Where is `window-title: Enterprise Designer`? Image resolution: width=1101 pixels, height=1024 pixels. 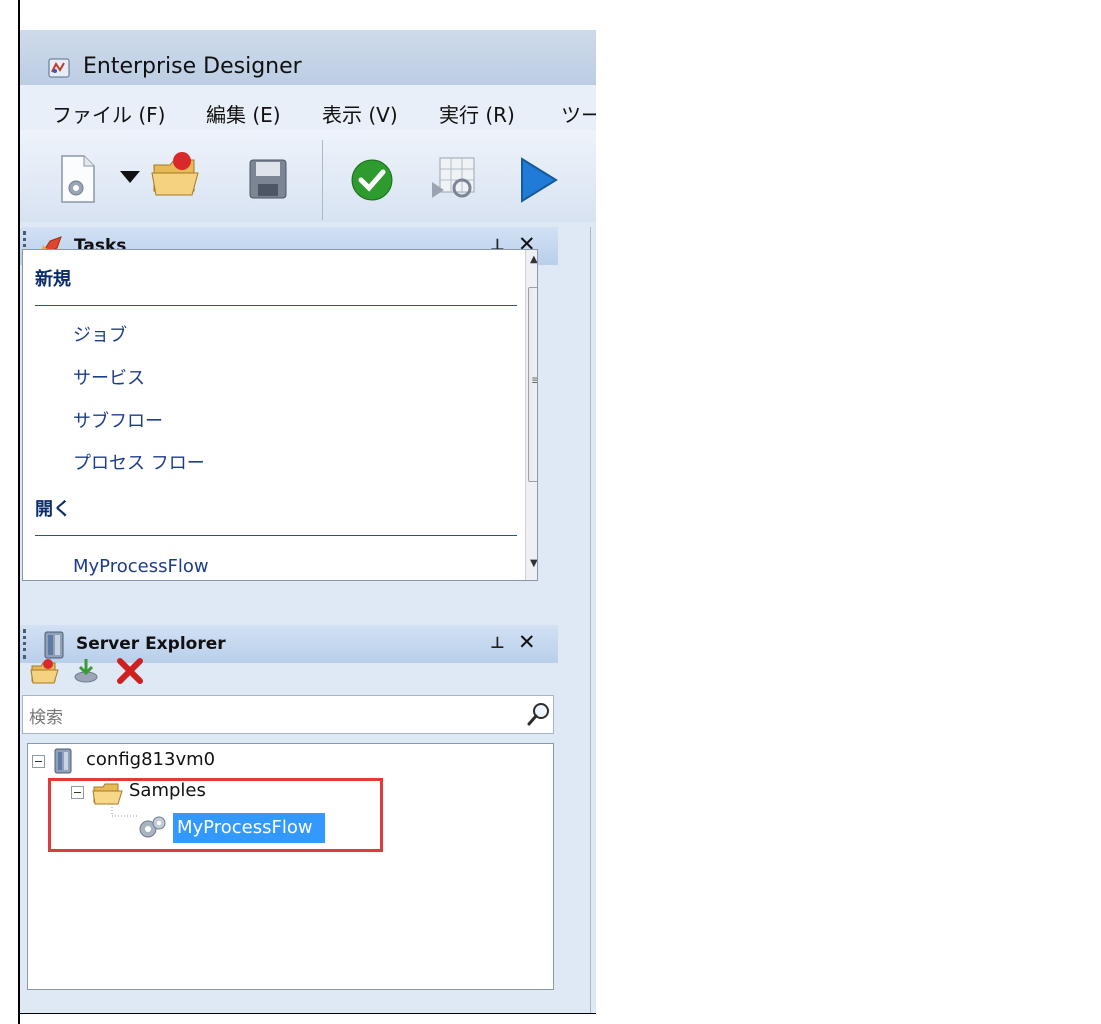
window-title: Enterprise Designer is located at coordinates (192, 66).